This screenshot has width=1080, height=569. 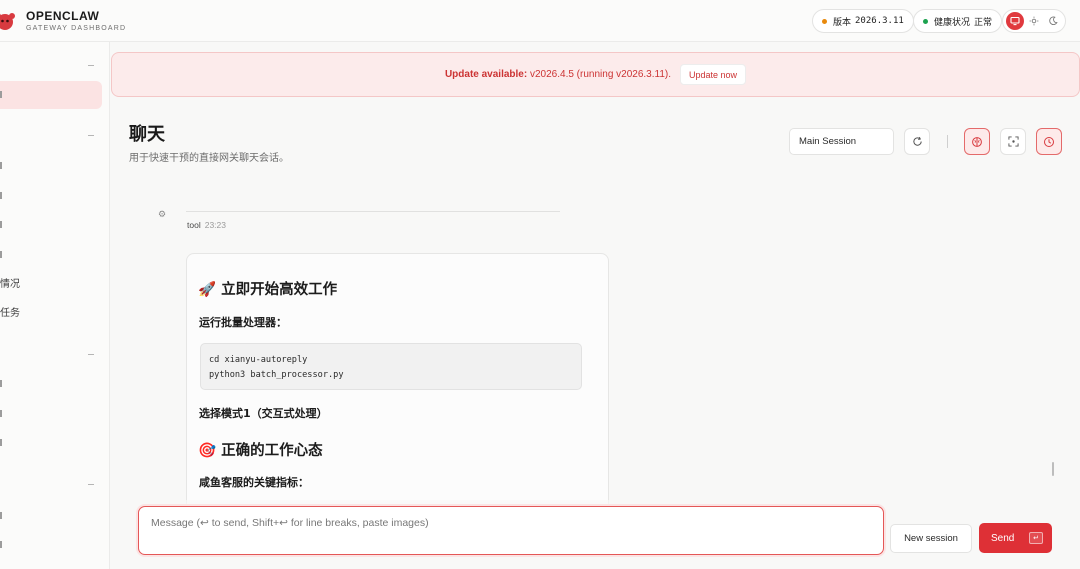 What do you see at coordinates (841, 141) in the screenshot?
I see `session-select: Main Session` at bounding box center [841, 141].